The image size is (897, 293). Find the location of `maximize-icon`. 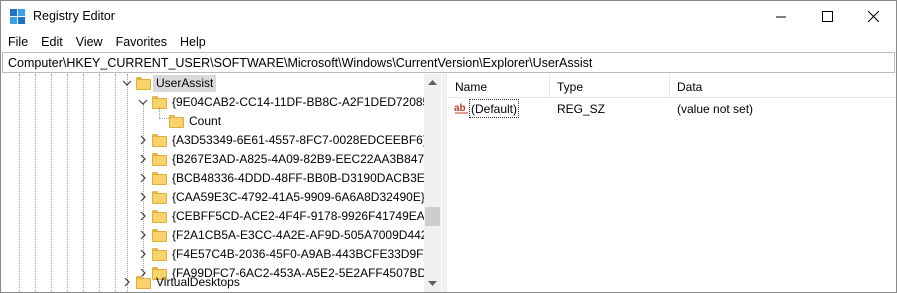

maximize-icon is located at coordinates (827, 16).